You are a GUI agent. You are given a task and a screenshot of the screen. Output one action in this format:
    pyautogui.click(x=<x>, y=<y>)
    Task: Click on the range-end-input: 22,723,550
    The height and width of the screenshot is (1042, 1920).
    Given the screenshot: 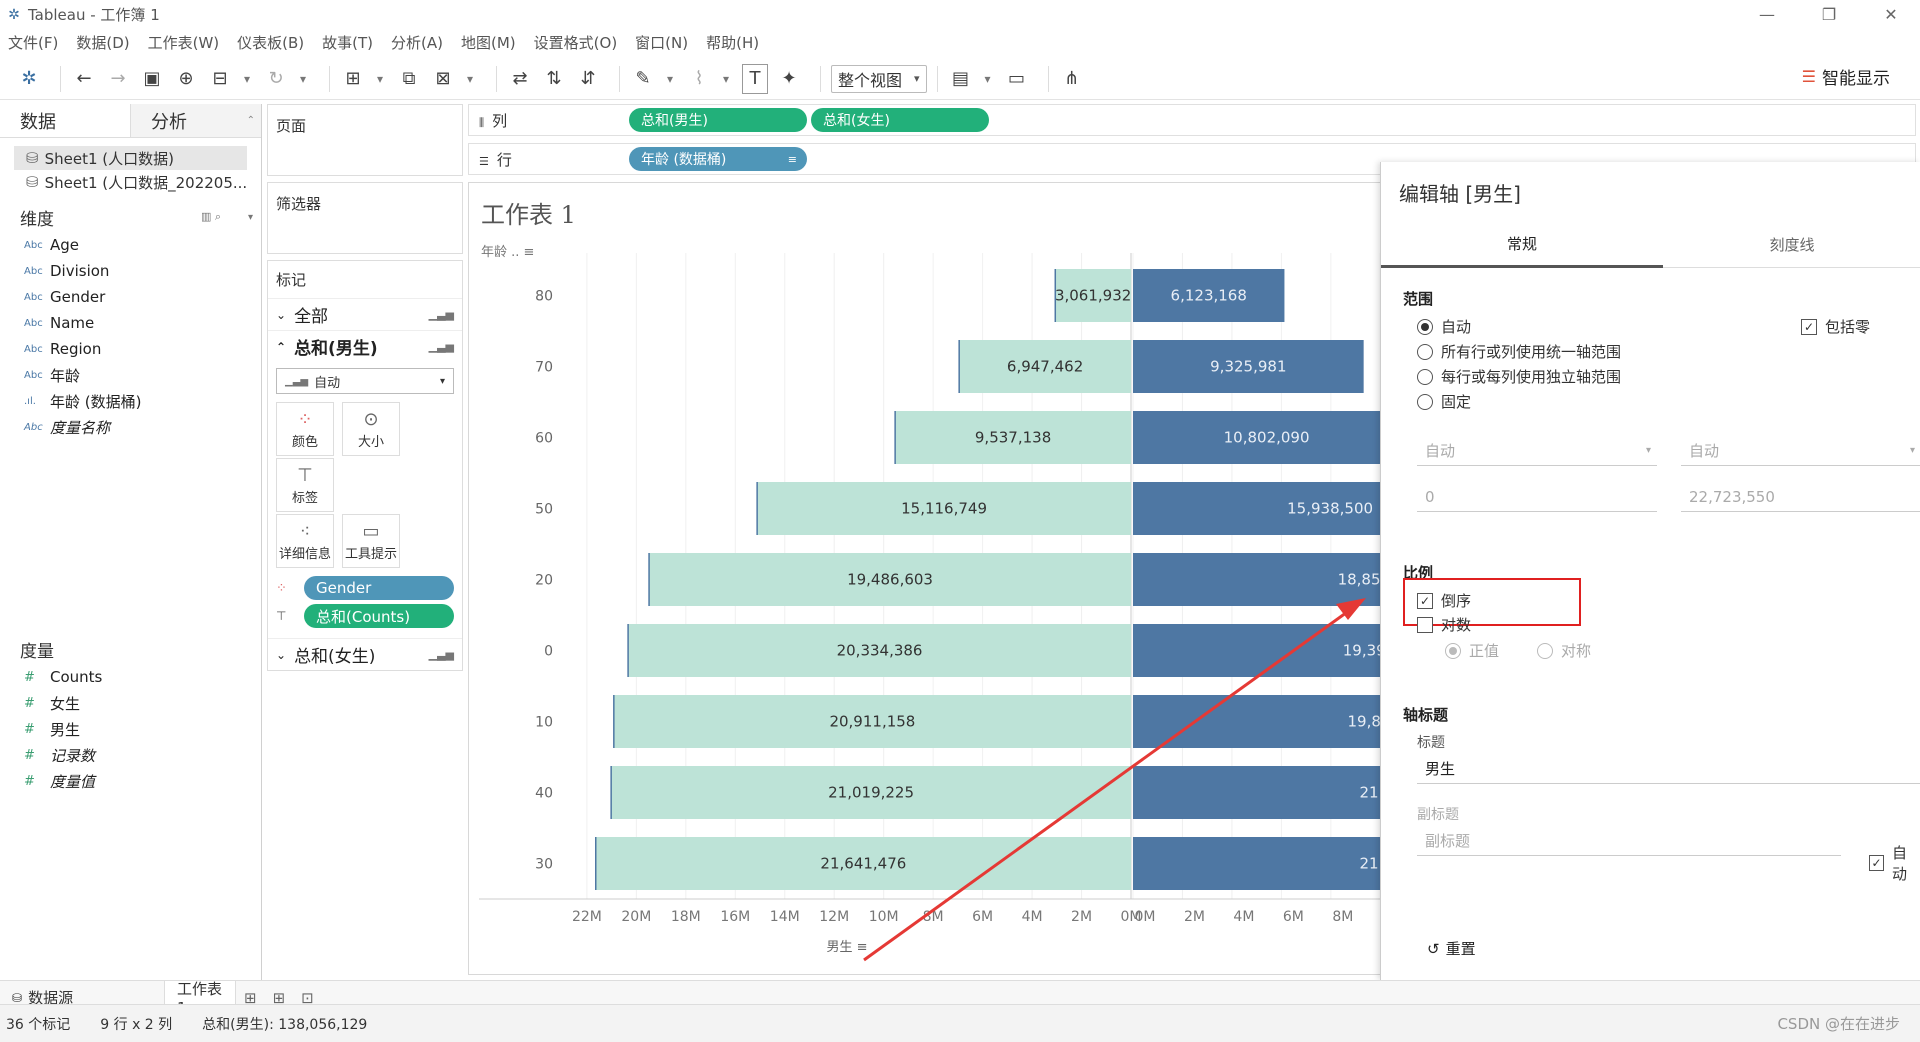 What is the action you would take?
    pyautogui.click(x=1800, y=497)
    